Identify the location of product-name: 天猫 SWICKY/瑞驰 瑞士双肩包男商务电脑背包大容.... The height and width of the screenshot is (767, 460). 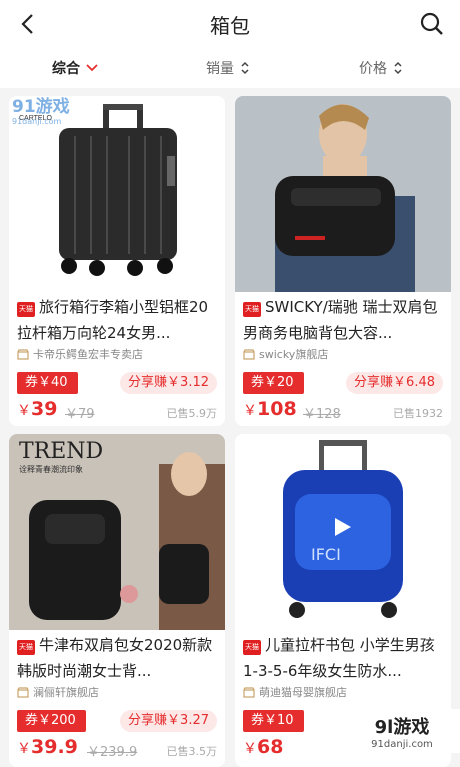
(344, 320).